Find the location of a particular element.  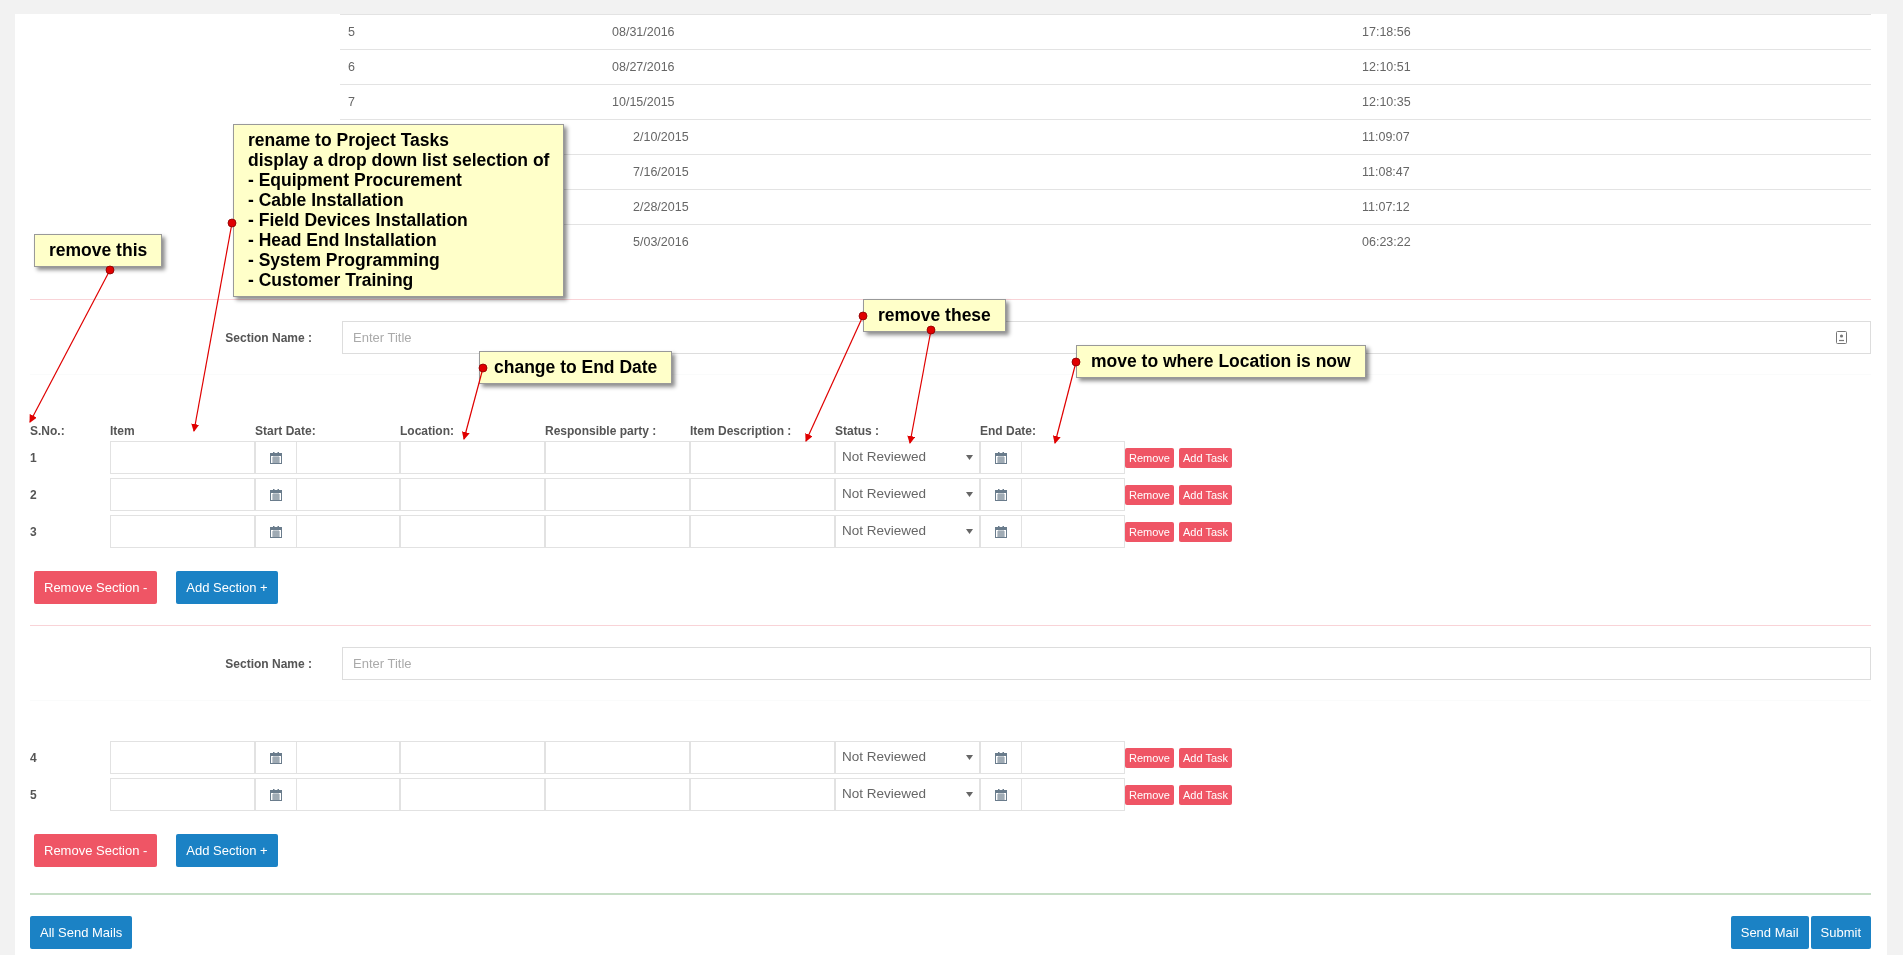

row-number: 1 is located at coordinates (33, 457).